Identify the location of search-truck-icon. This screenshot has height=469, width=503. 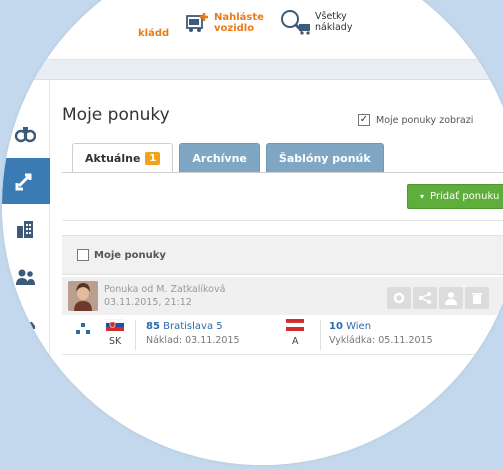
(295, 22).